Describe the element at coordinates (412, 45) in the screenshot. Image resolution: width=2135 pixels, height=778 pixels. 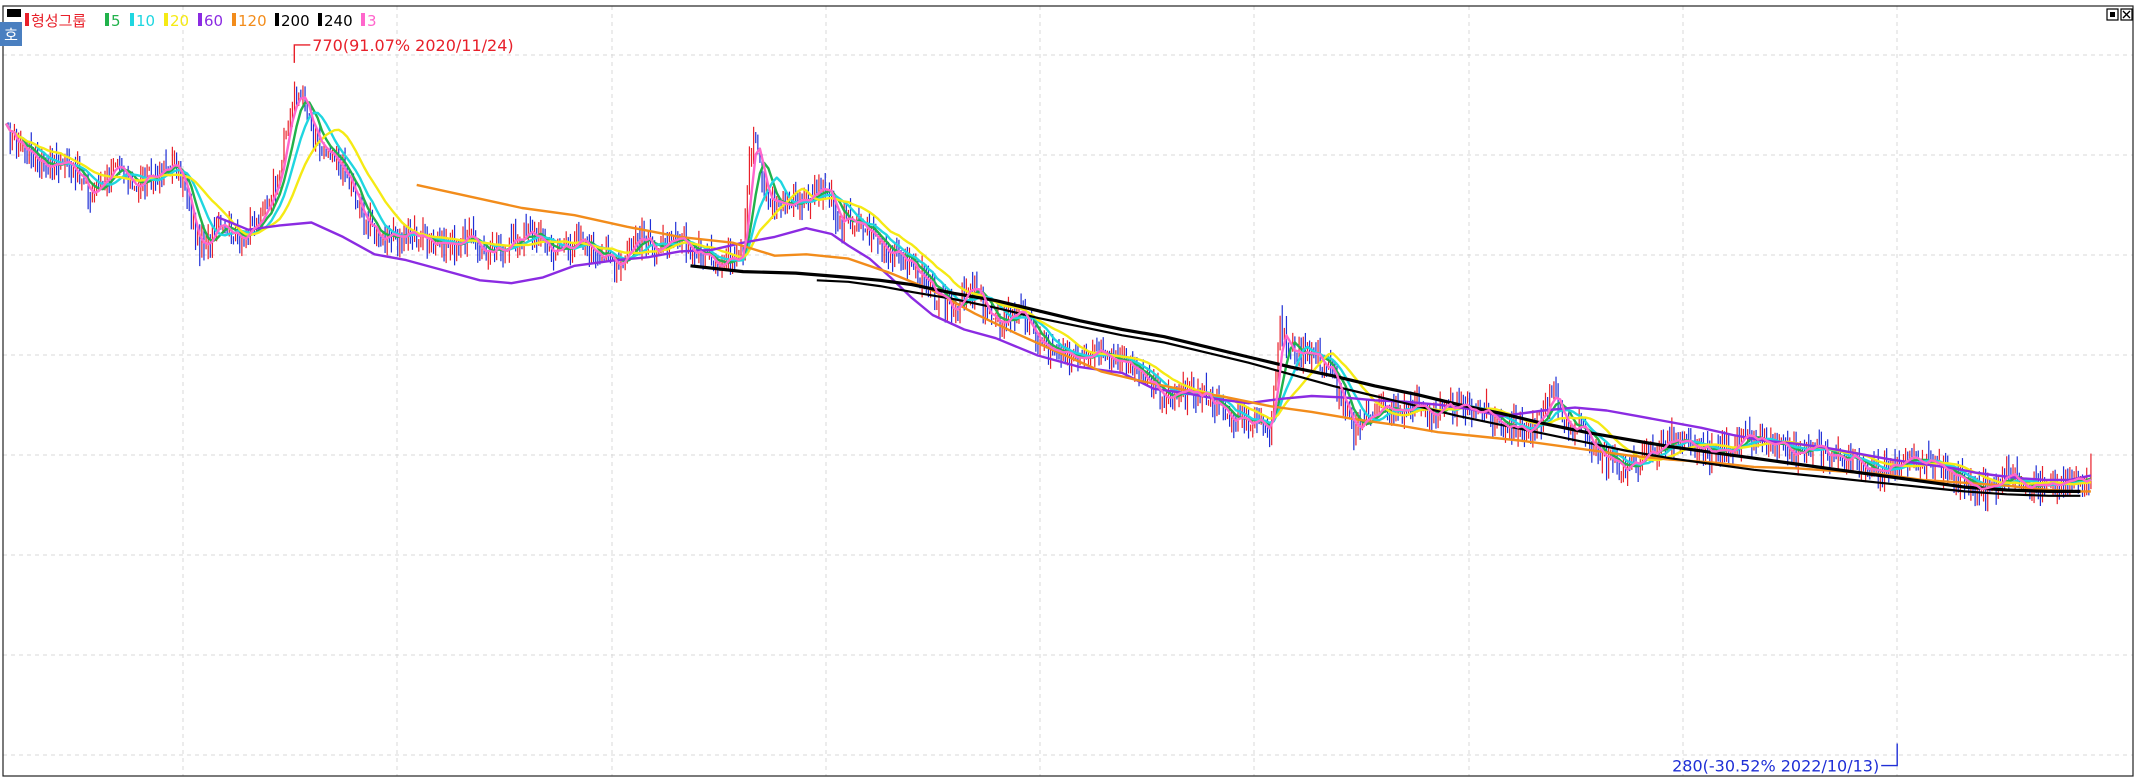
I see `high-marker-label: 770(91.07% 2020/11/24)` at that location.